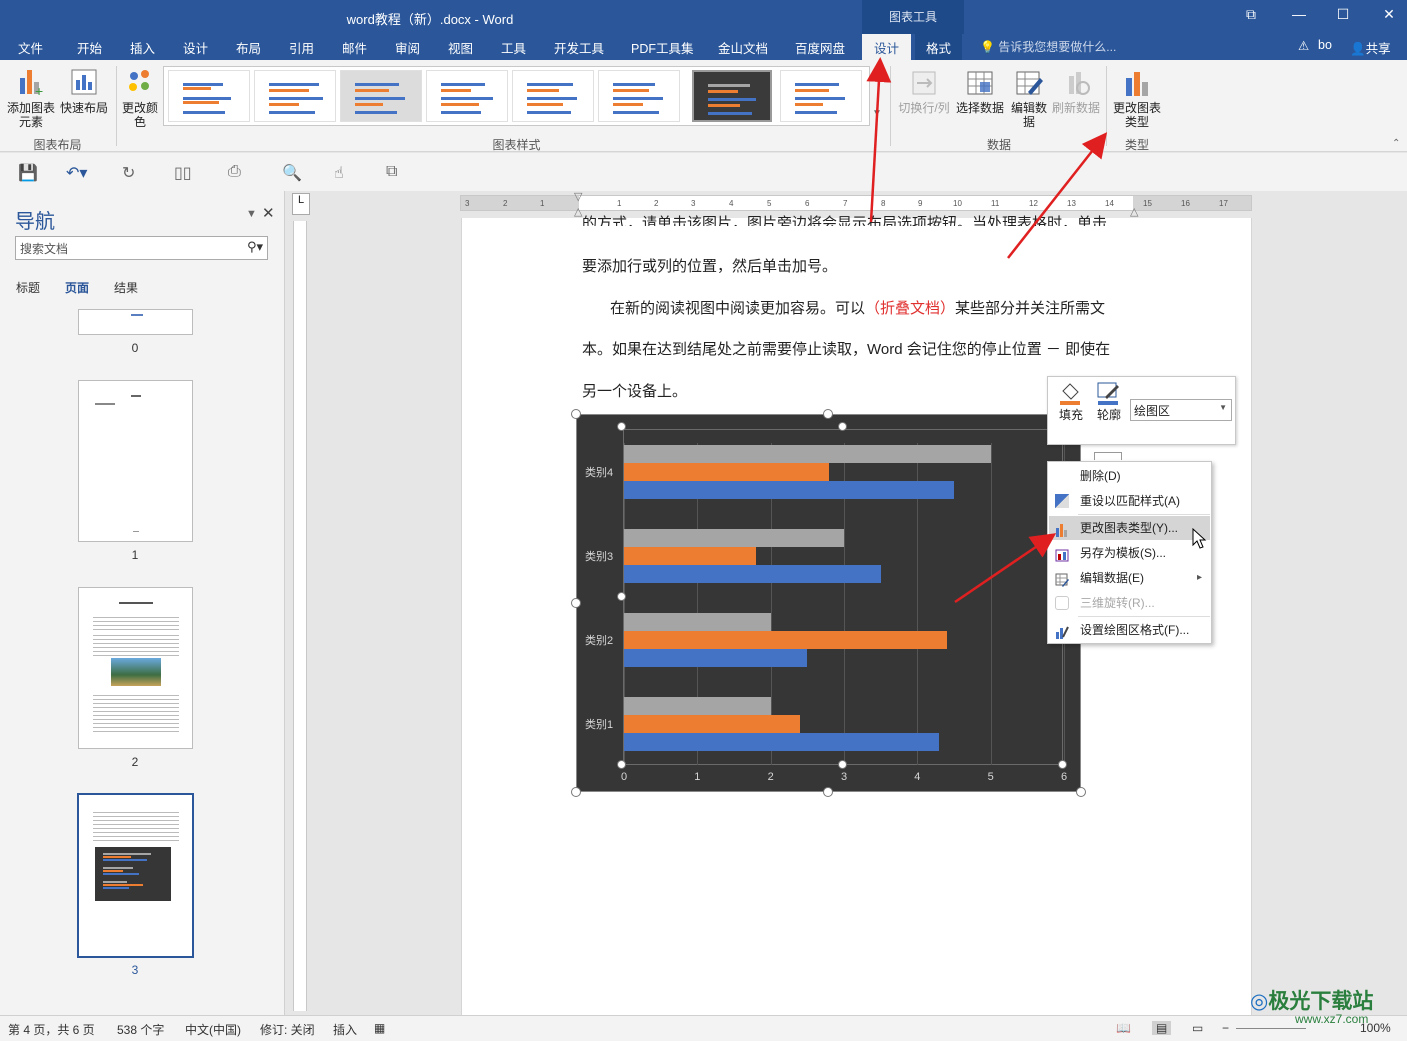 The width and height of the screenshot is (1407, 1041). What do you see at coordinates (1251, 14) in the screenshot?
I see `ribbon-display-icon: ⧉` at bounding box center [1251, 14].